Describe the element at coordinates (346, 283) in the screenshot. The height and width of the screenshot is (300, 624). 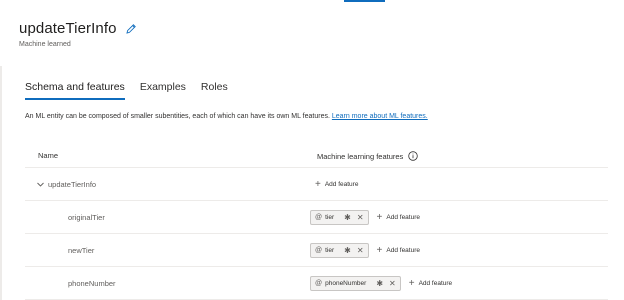
I see `feature-chip-label: phoneNumber` at that location.